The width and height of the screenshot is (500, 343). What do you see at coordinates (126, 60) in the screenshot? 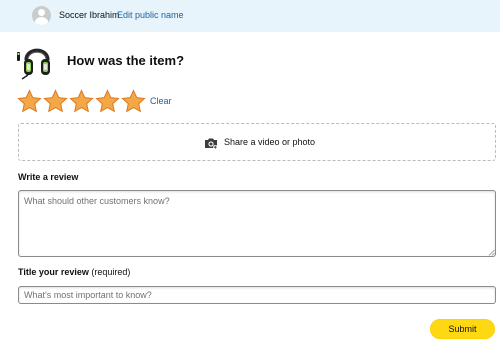
I see `review-question: How was the item?` at bounding box center [126, 60].